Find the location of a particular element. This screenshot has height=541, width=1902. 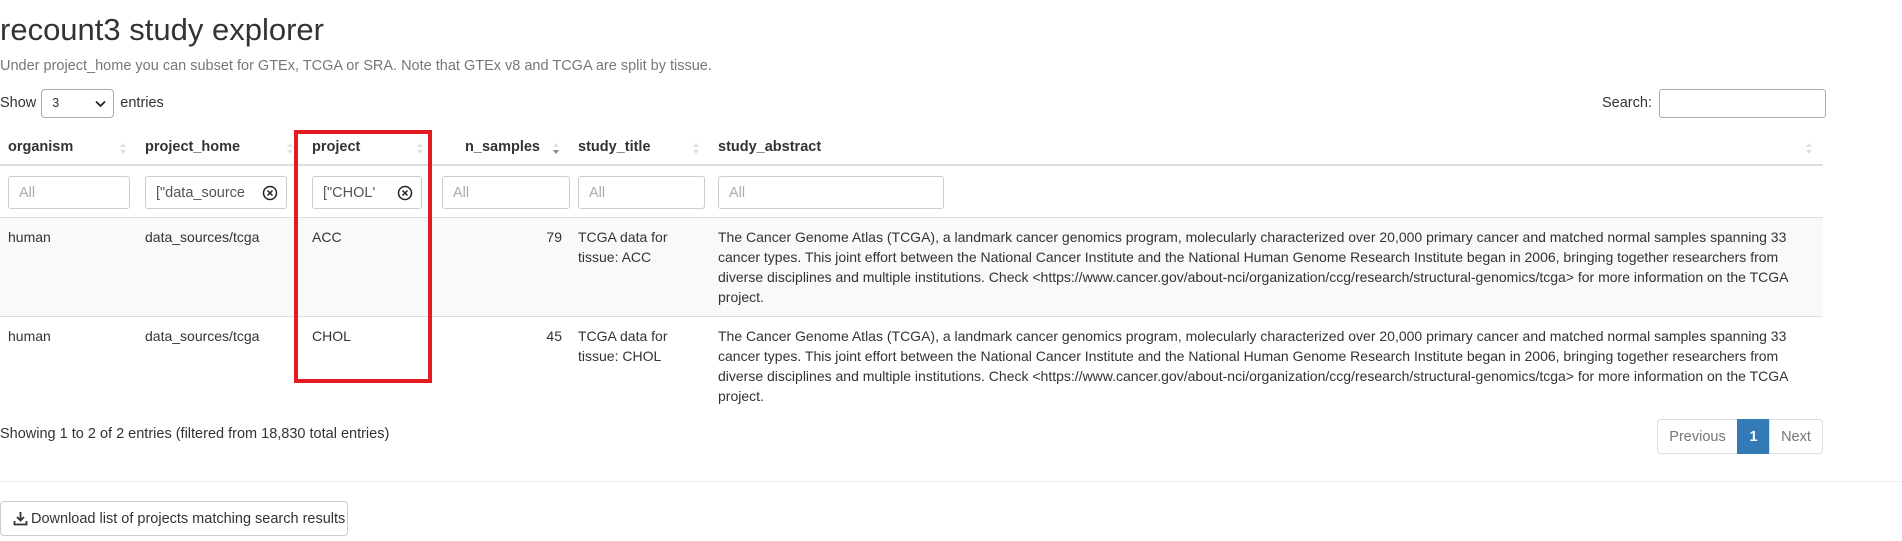

cell-n-samples: 79 is located at coordinates (502, 266).